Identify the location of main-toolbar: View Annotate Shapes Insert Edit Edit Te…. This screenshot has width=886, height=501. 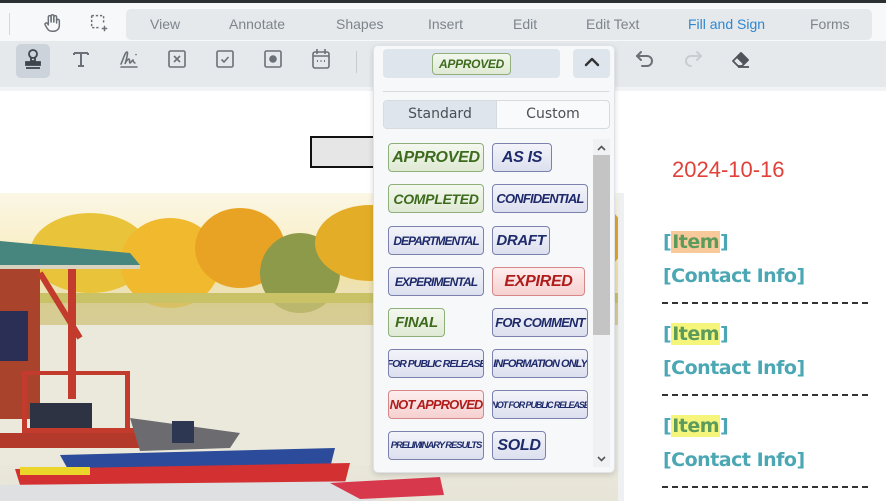
(443, 22).